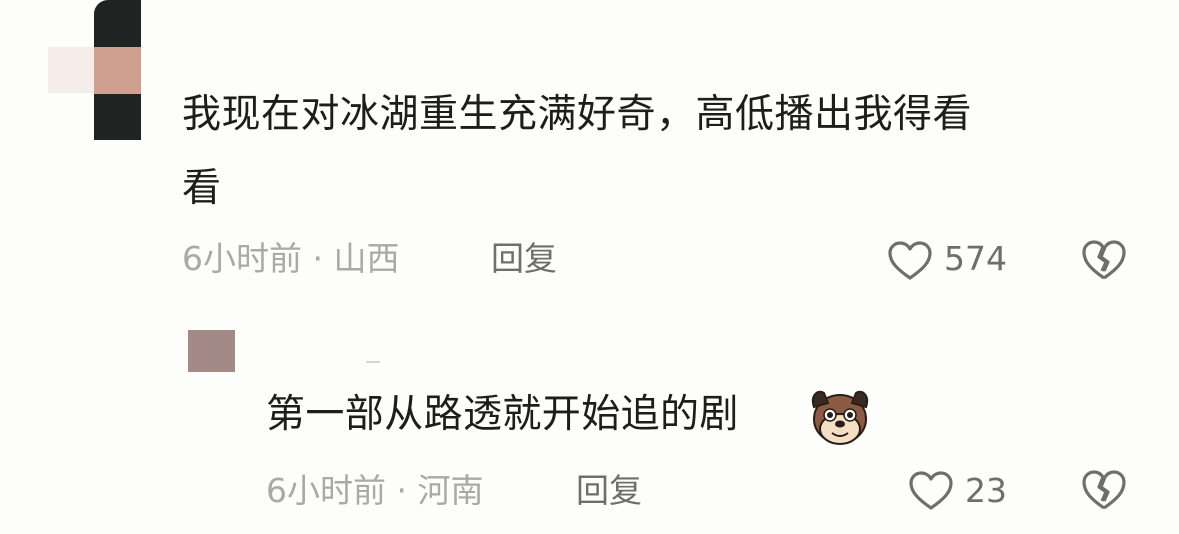  What do you see at coordinates (202, 188) in the screenshot?
I see `comment-text-continued: 看` at bounding box center [202, 188].